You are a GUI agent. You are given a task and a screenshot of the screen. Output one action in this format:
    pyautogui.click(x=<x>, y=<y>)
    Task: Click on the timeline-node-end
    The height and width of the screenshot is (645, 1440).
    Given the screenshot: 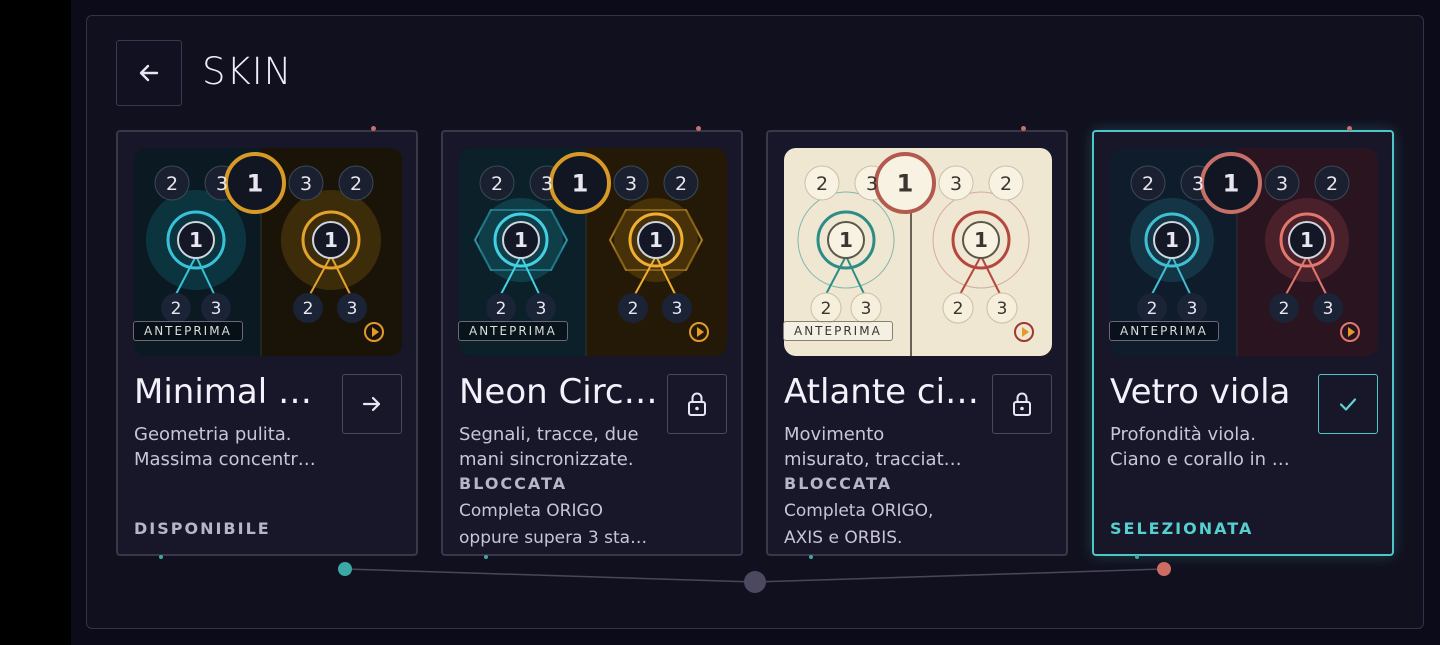 What is the action you would take?
    pyautogui.click(x=1164, y=569)
    